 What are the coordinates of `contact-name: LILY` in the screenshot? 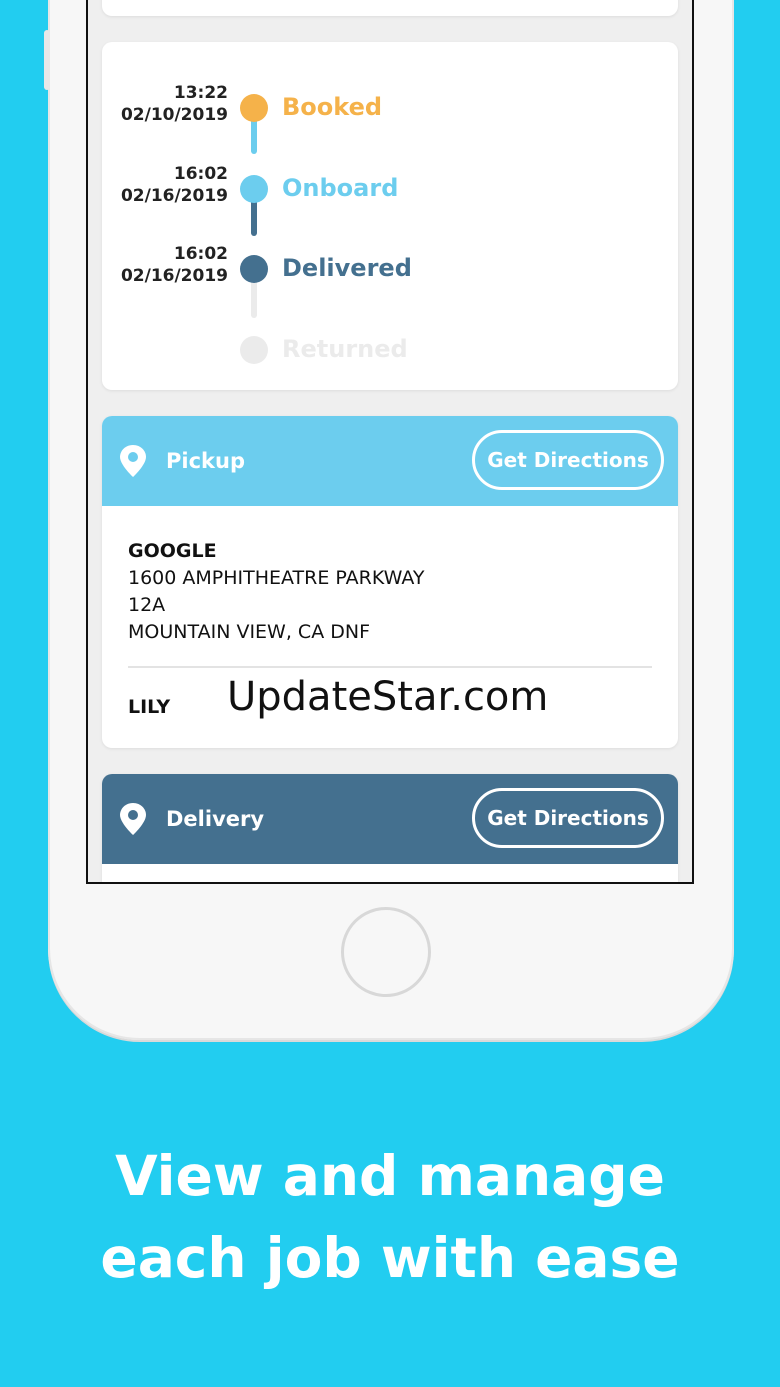 It's located at (149, 707).